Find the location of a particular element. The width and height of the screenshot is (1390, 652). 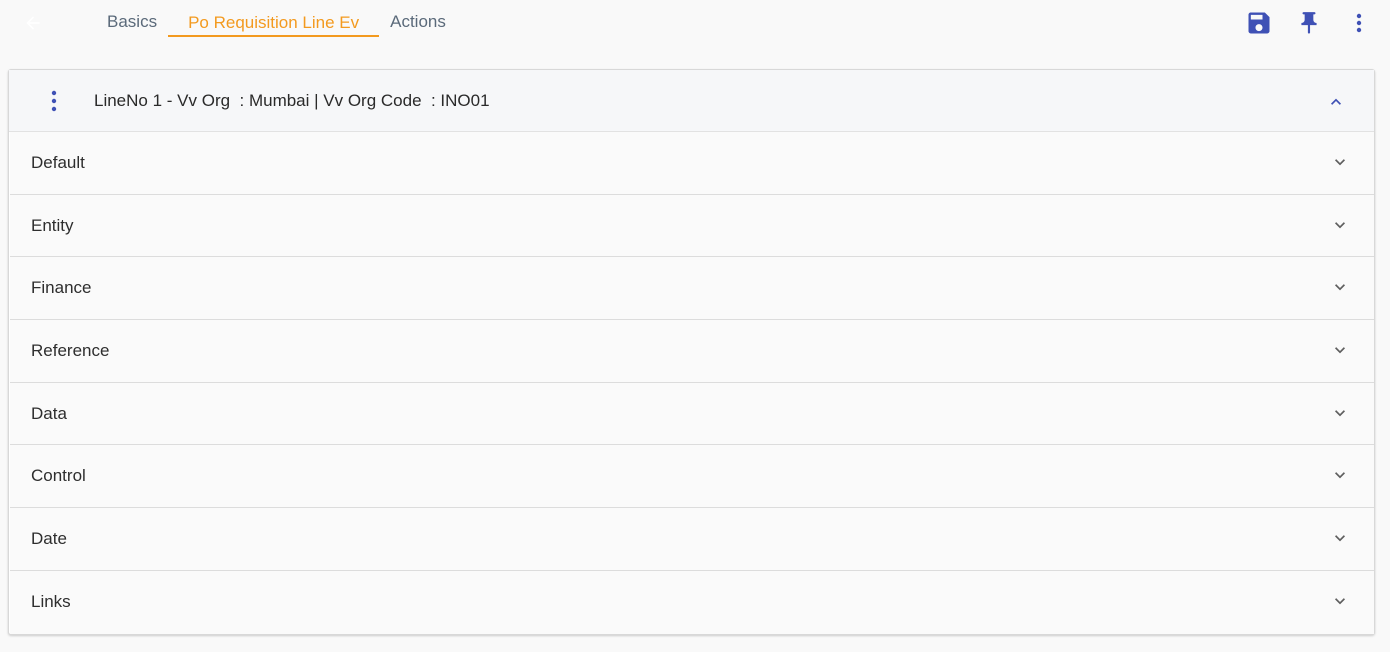

section-label: Date is located at coordinates (49, 539).